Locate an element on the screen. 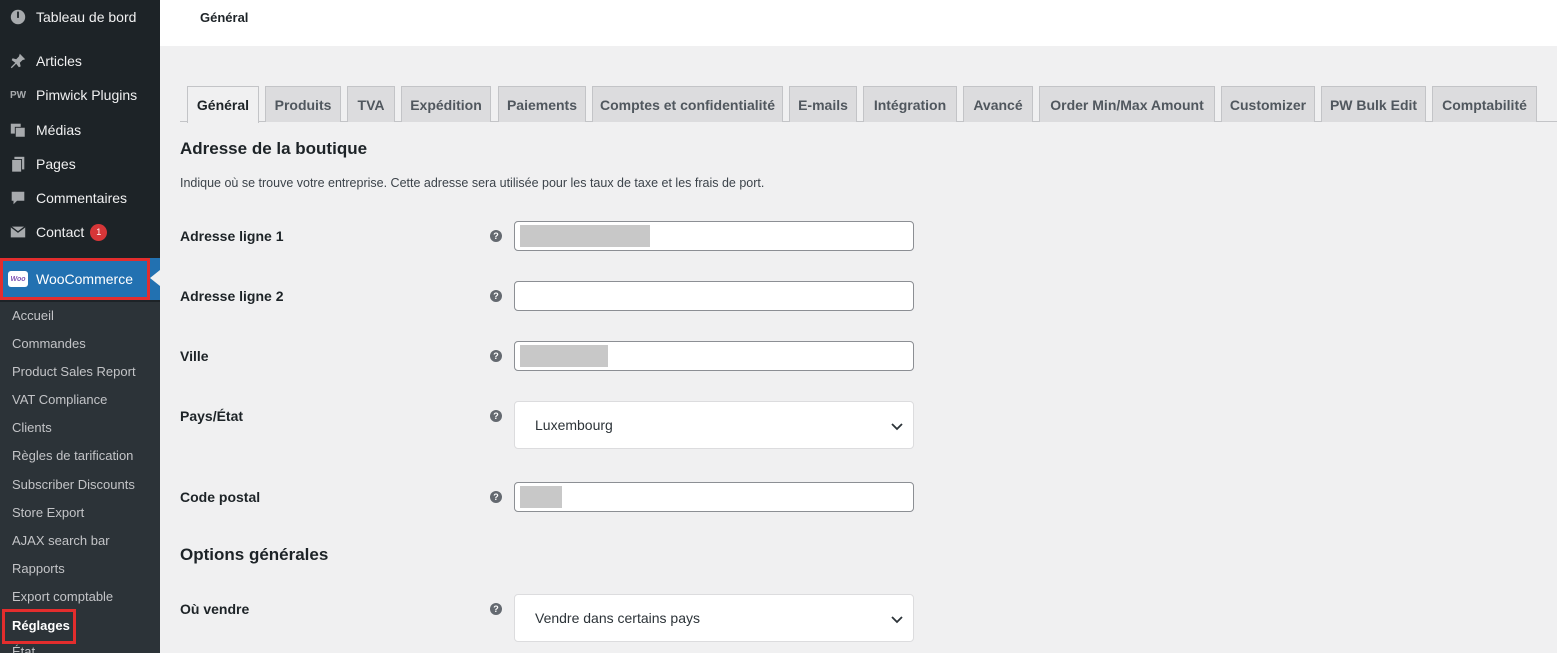 The image size is (1557, 653). sidebar-item-comments: Commentaires is located at coordinates (80, 198).